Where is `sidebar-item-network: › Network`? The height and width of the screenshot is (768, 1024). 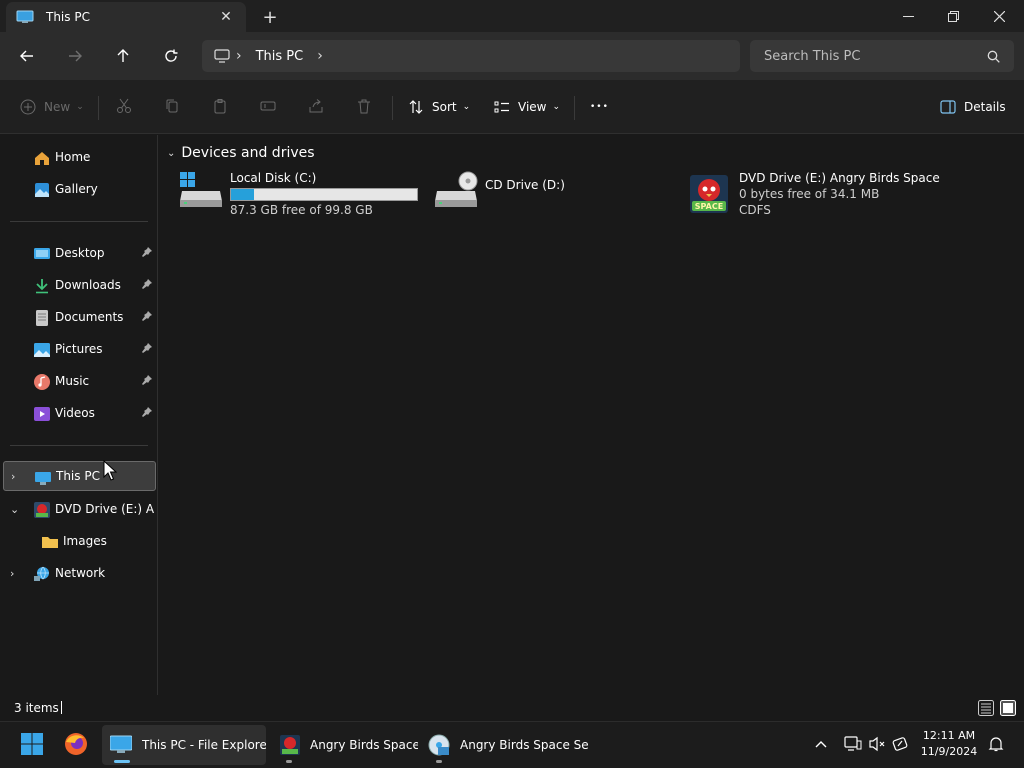
sidebar-item-network: › Network is located at coordinates (79, 573).